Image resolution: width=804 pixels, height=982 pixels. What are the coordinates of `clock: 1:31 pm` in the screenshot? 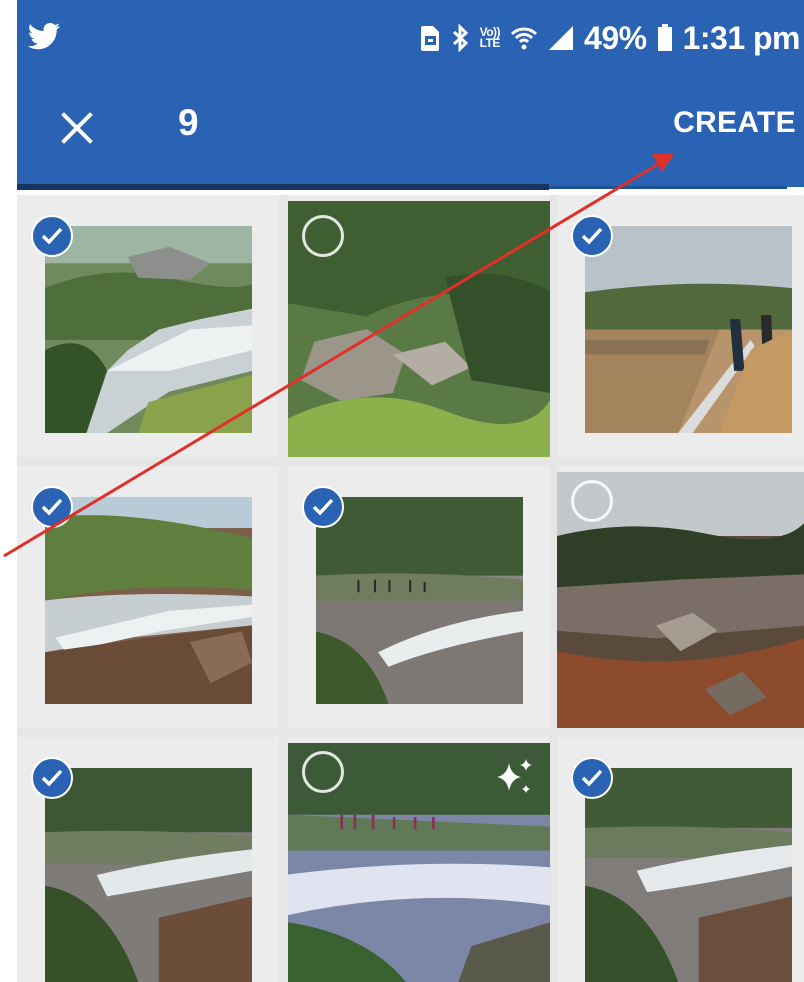 It's located at (741, 37).